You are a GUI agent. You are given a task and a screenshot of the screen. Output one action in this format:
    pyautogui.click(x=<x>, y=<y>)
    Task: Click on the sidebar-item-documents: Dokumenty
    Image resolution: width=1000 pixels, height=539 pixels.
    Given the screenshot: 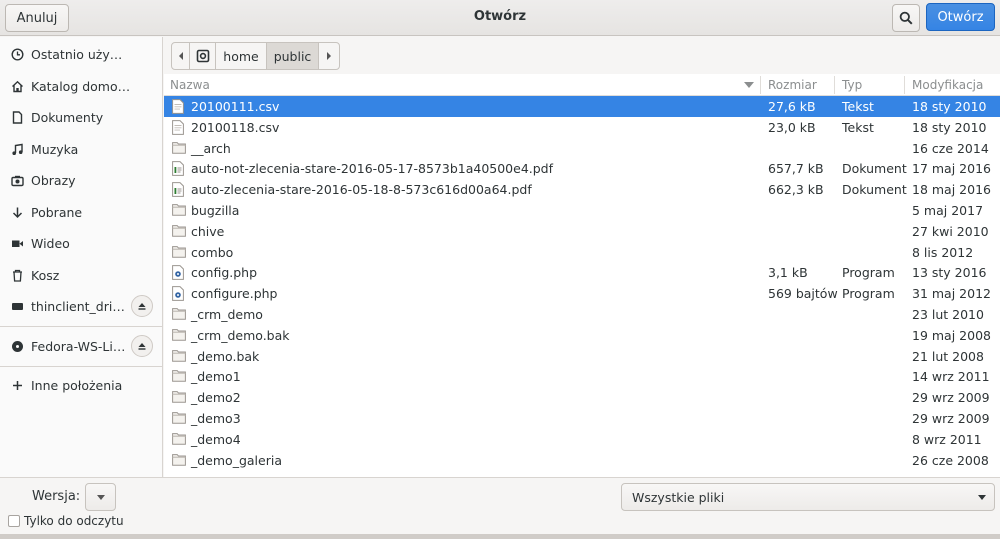 What is the action you would take?
    pyautogui.click(x=81, y=117)
    